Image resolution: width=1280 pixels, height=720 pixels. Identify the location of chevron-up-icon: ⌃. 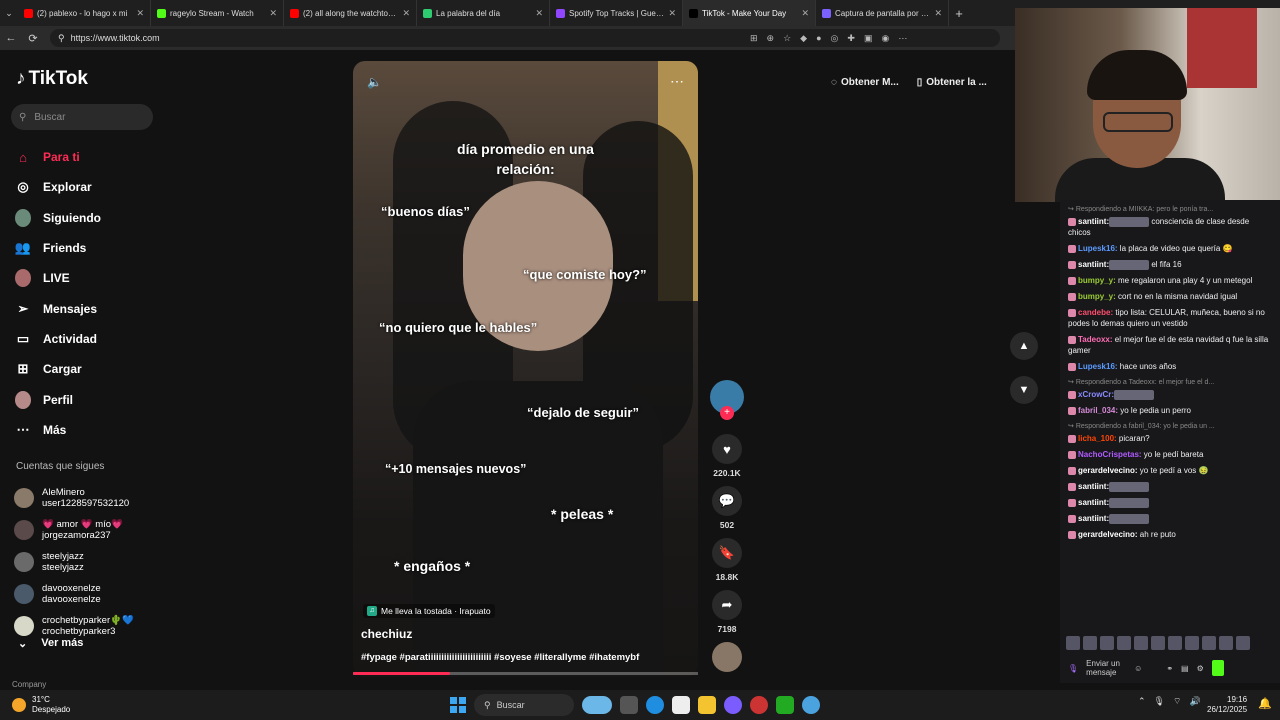
(1142, 701).